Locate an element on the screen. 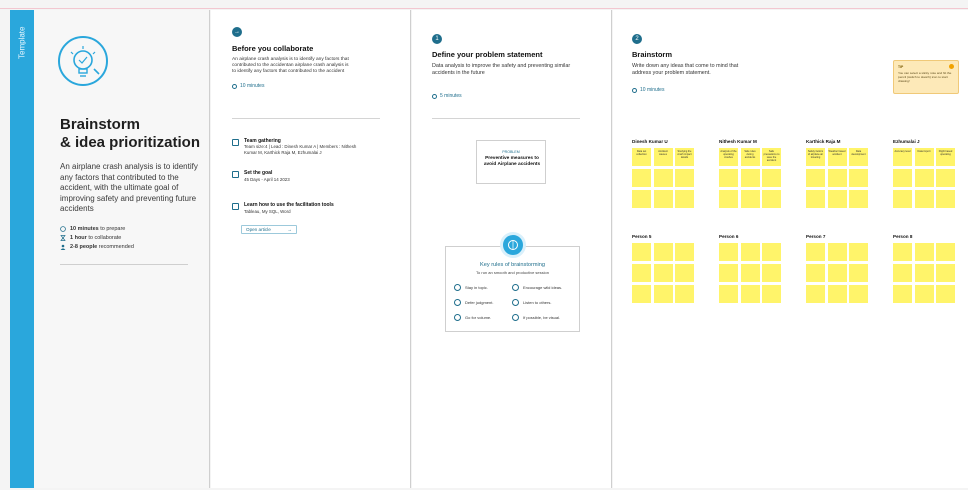  eye-icon is located at coordinates (515, 317).